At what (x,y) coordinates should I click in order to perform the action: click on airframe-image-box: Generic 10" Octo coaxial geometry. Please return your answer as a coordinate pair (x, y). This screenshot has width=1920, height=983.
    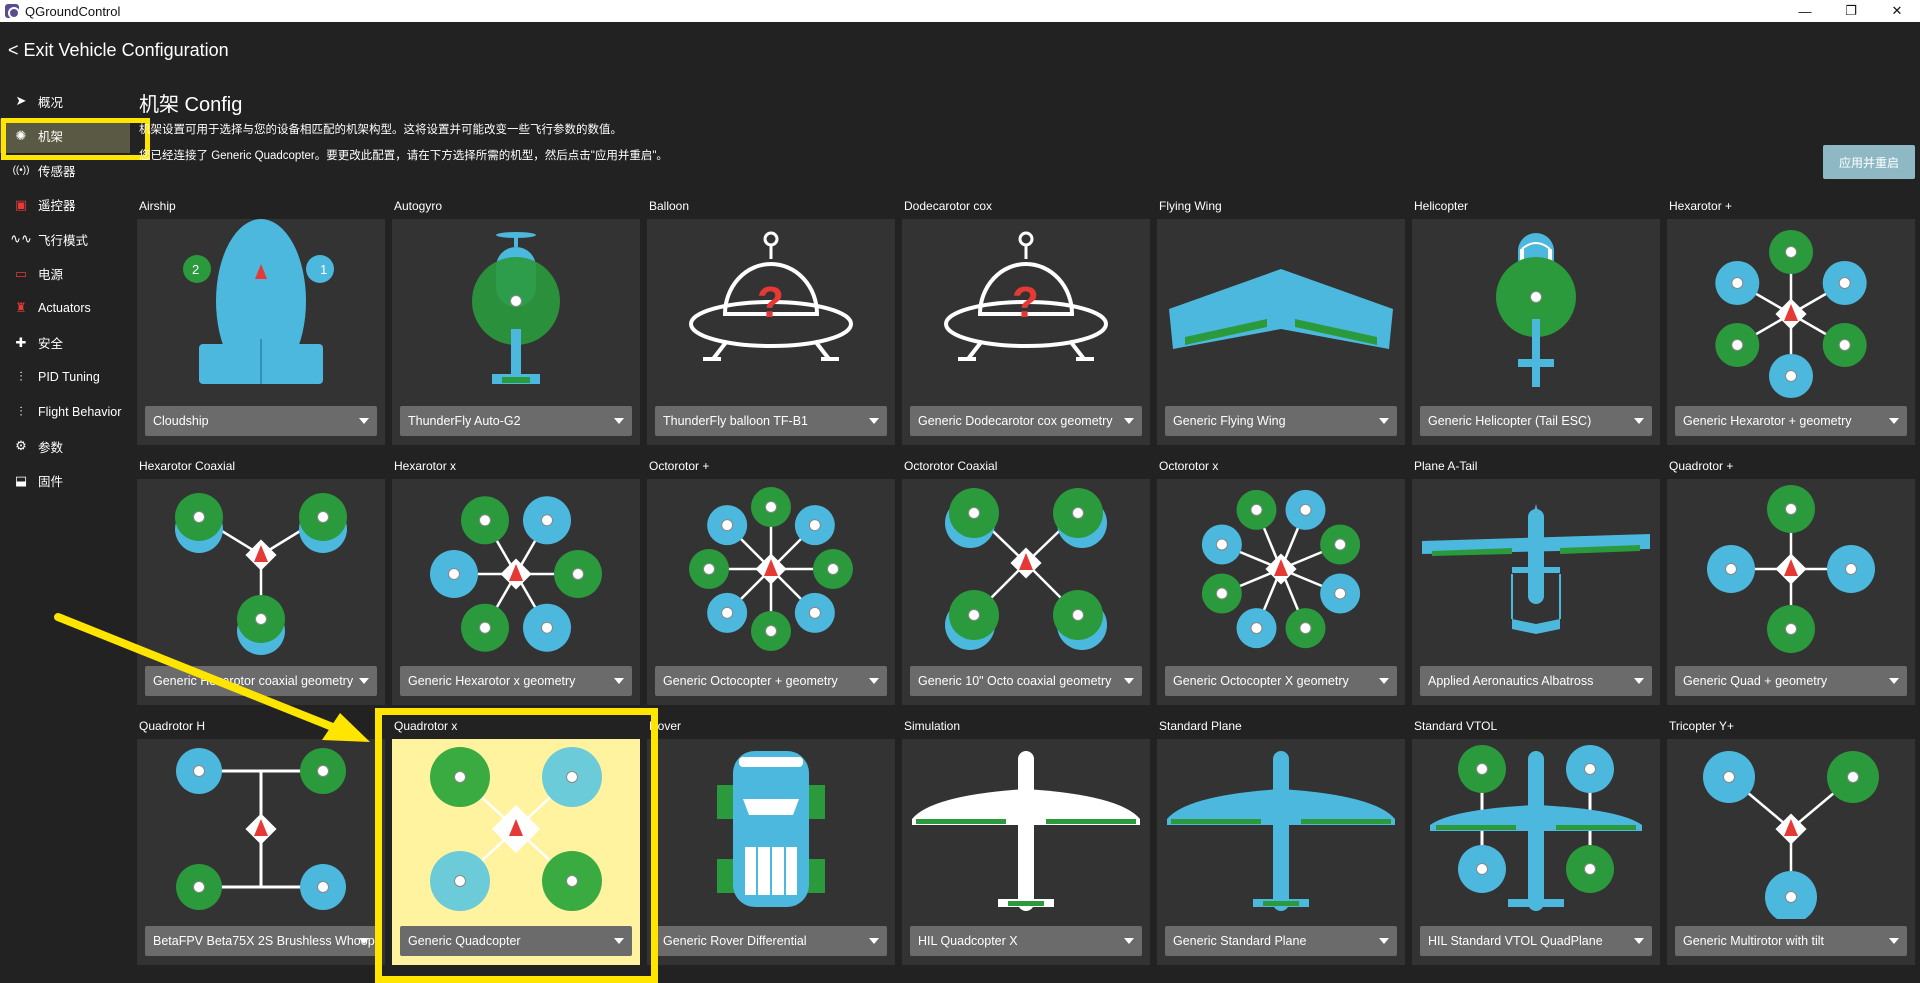
    Looking at the image, I should click on (1026, 592).